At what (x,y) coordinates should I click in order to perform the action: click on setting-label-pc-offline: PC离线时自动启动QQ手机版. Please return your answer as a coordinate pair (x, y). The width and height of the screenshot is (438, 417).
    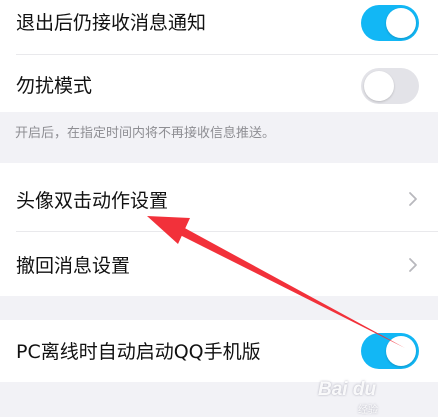
    Looking at the image, I should click on (138, 352).